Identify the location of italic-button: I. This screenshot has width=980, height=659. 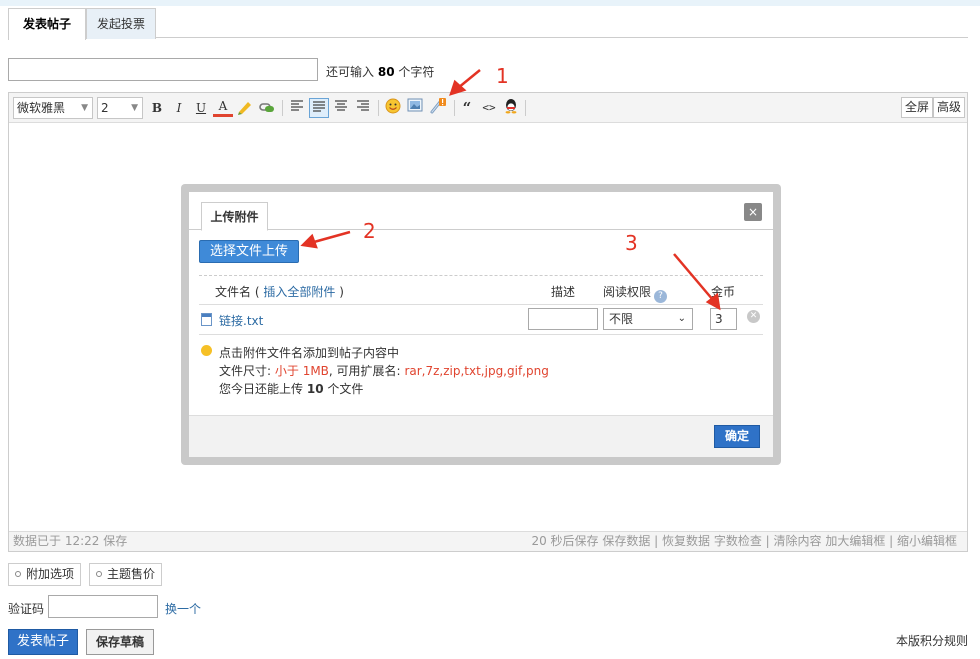
(179, 108).